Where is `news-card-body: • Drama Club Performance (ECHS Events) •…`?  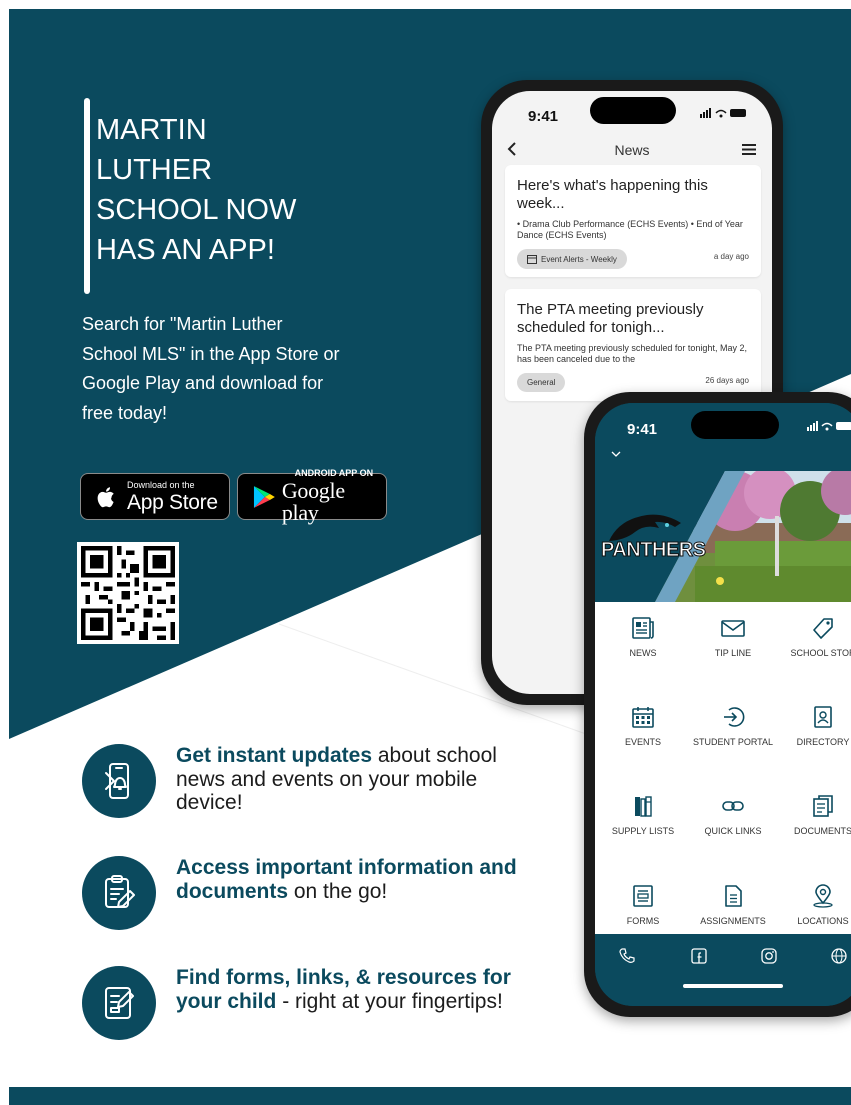
news-card-body: • Drama Club Performance (ECHS Events) •… is located at coordinates (630, 229).